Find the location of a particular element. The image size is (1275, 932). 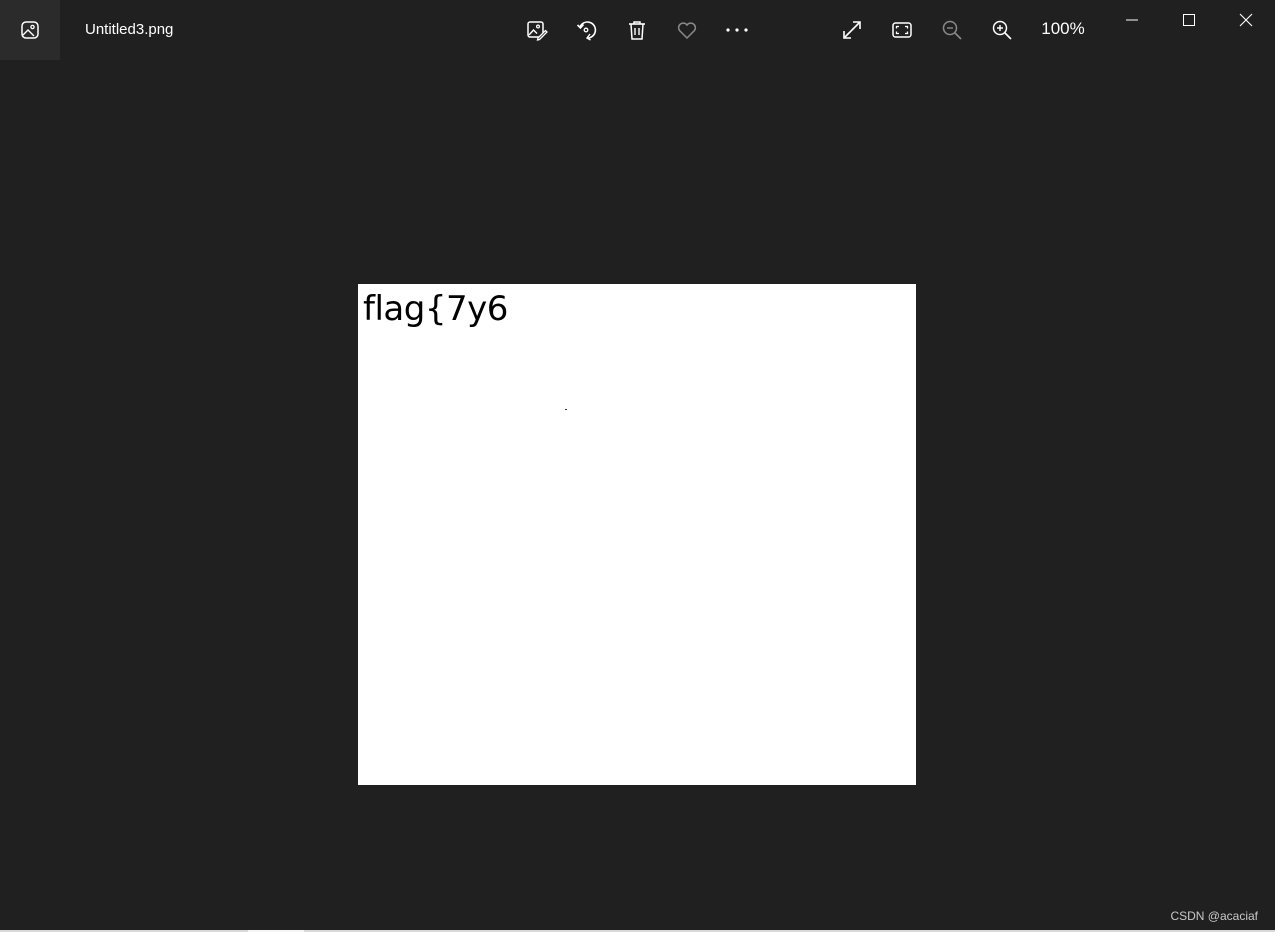

zoom-out-button is located at coordinates (952, 30).